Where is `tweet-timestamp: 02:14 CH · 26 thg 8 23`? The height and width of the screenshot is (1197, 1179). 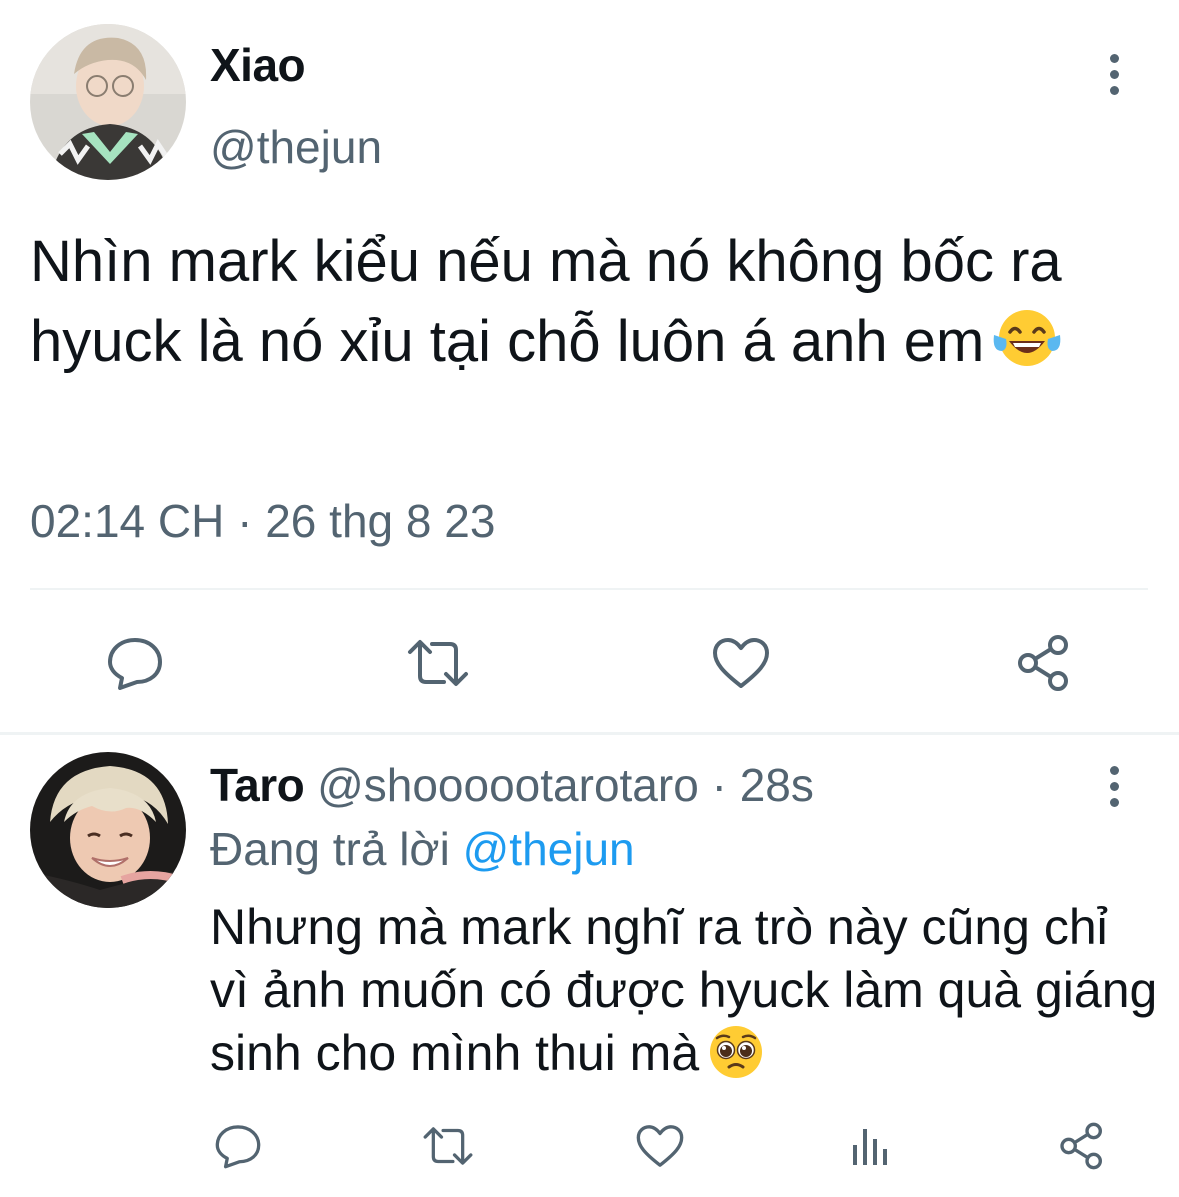 tweet-timestamp: 02:14 CH · 26 thg 8 23 is located at coordinates (263, 521).